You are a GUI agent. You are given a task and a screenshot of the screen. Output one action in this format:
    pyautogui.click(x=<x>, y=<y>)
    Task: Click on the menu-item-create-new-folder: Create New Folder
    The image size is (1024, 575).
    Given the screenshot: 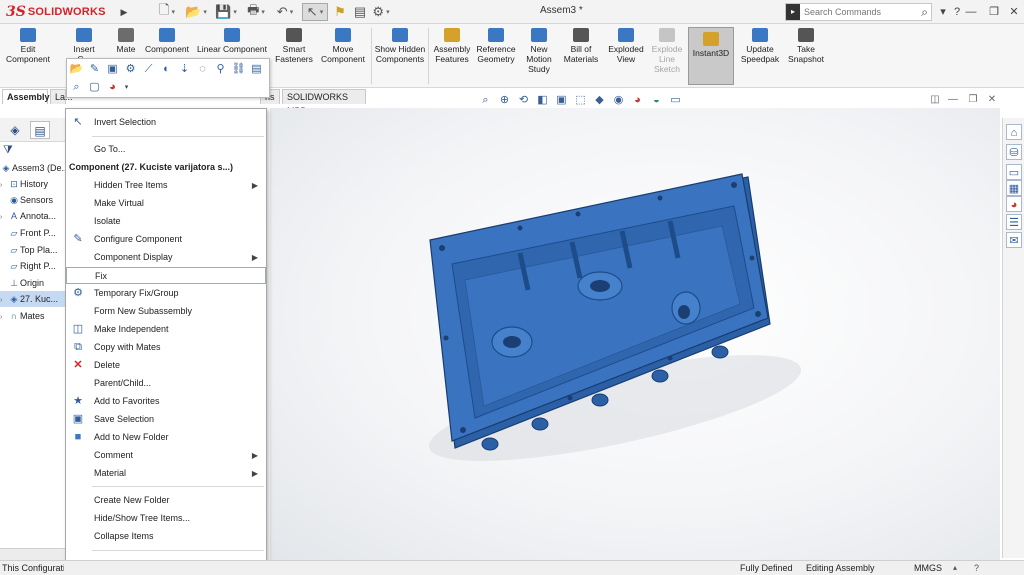 What is the action you would take?
    pyautogui.click(x=166, y=500)
    